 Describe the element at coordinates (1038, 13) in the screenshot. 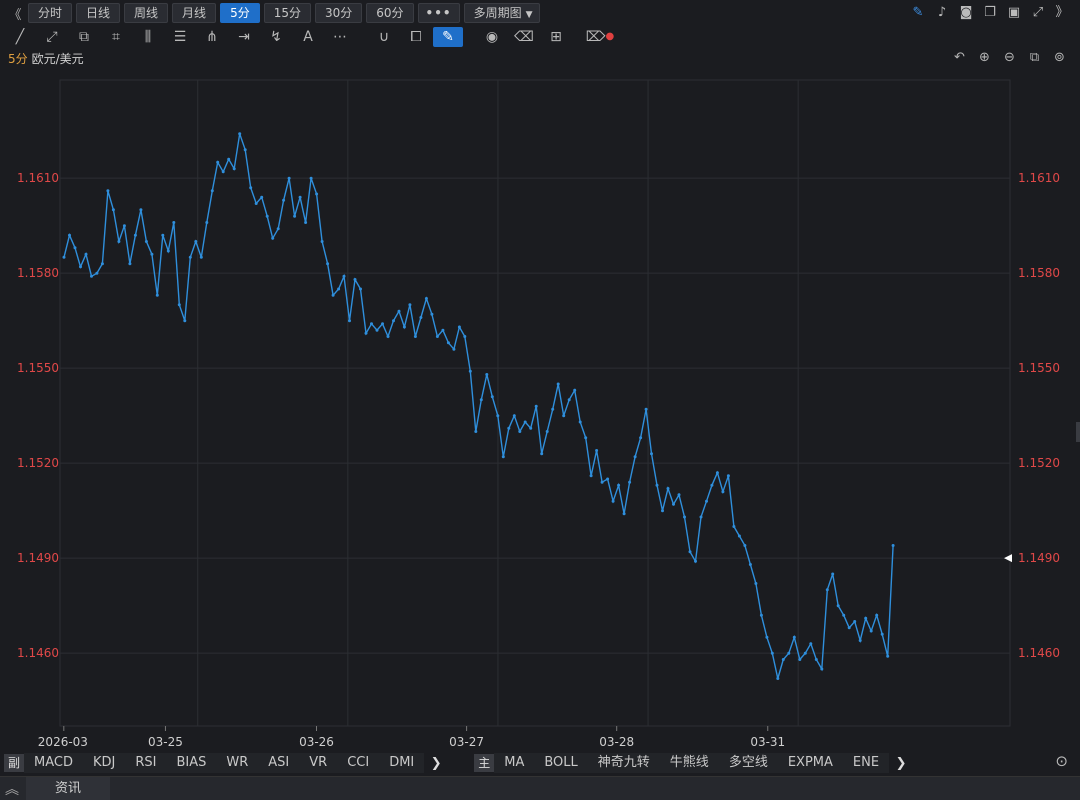

I see `fullscreen-icon: ⤢` at that location.